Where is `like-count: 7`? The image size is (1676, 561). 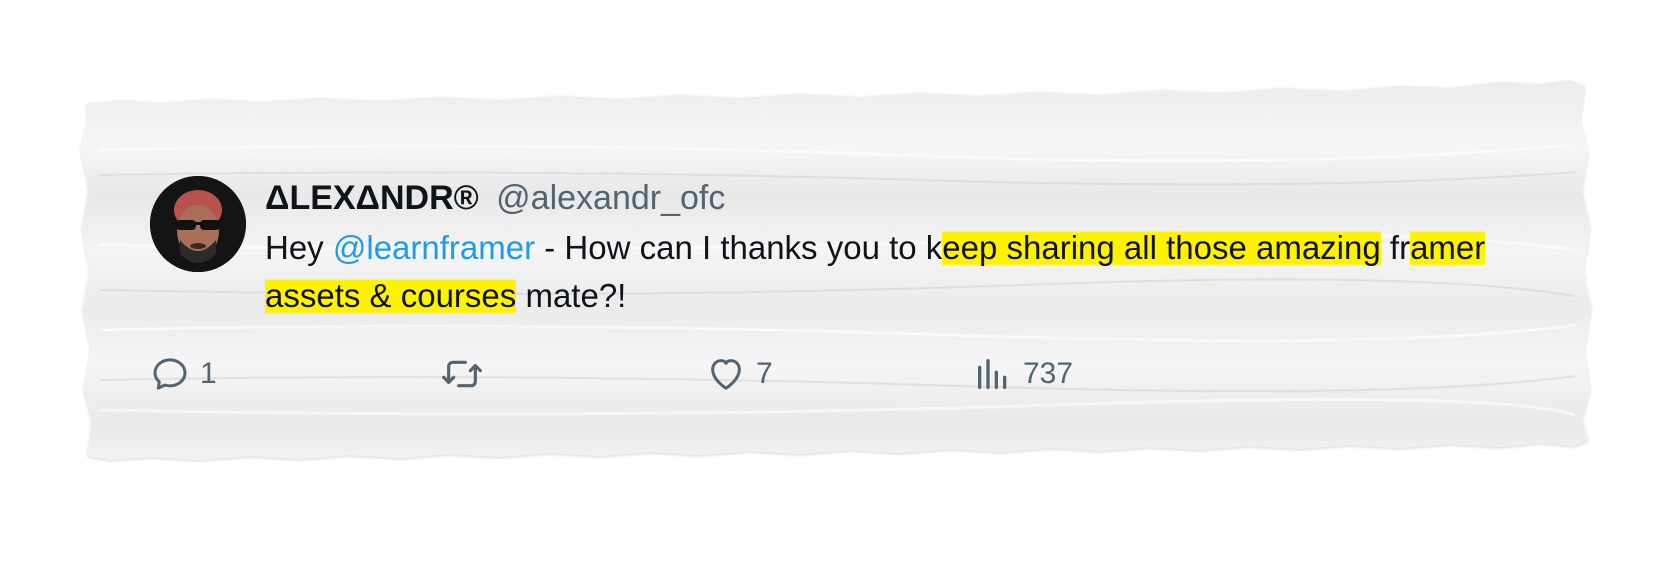 like-count: 7 is located at coordinates (764, 373).